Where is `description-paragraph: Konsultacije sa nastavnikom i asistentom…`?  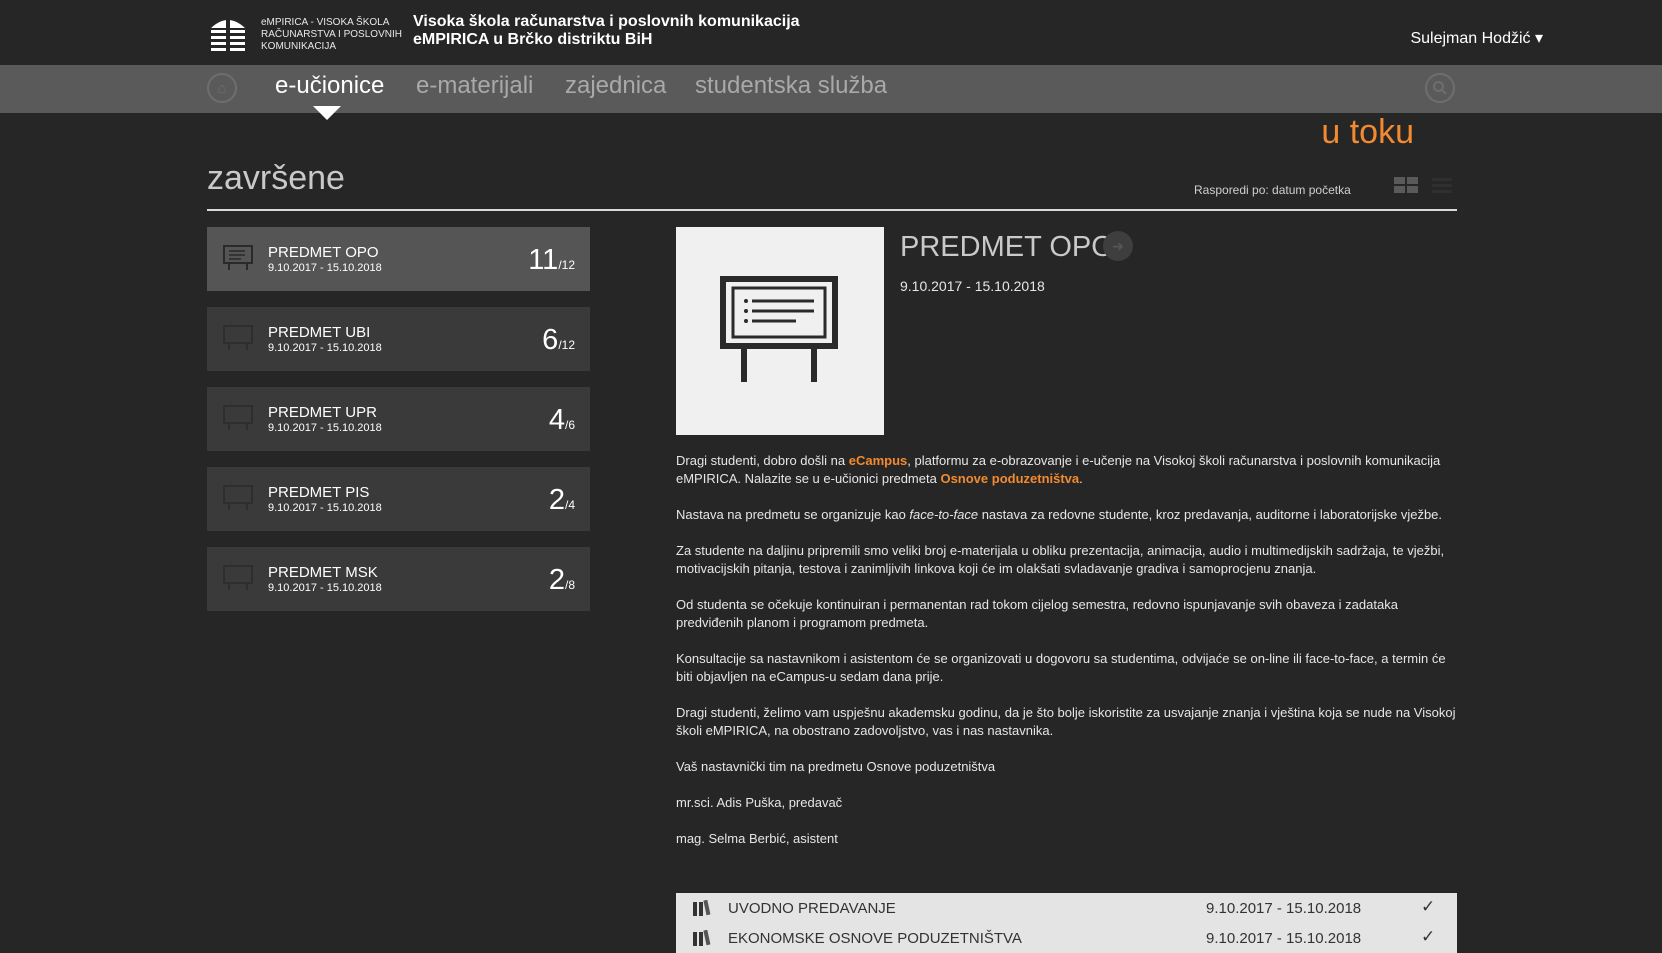 description-paragraph: Konsultacije sa nastavnikom i asistentom… is located at coordinates (1061, 667).